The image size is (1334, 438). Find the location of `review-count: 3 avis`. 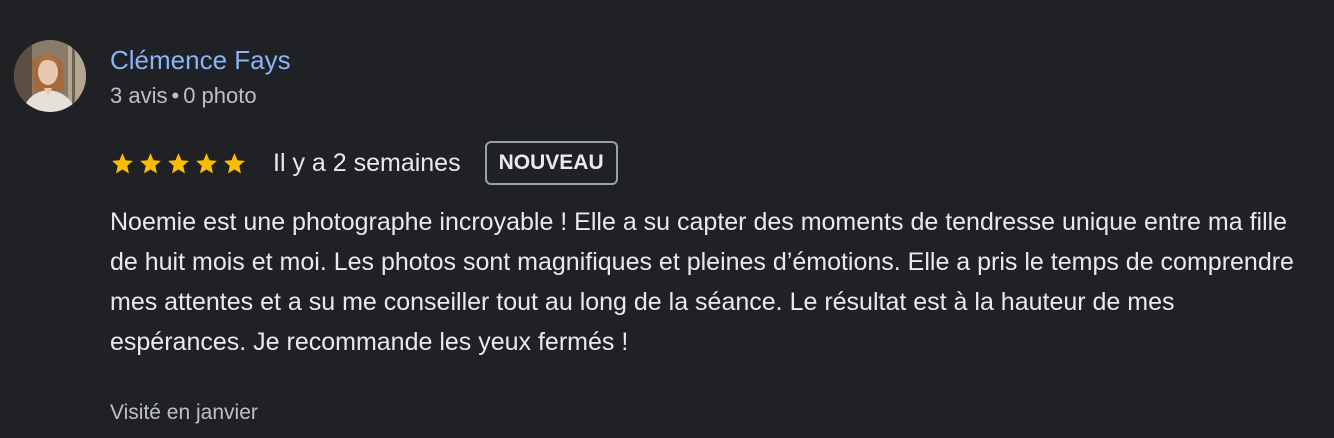

review-count: 3 avis is located at coordinates (139, 95).